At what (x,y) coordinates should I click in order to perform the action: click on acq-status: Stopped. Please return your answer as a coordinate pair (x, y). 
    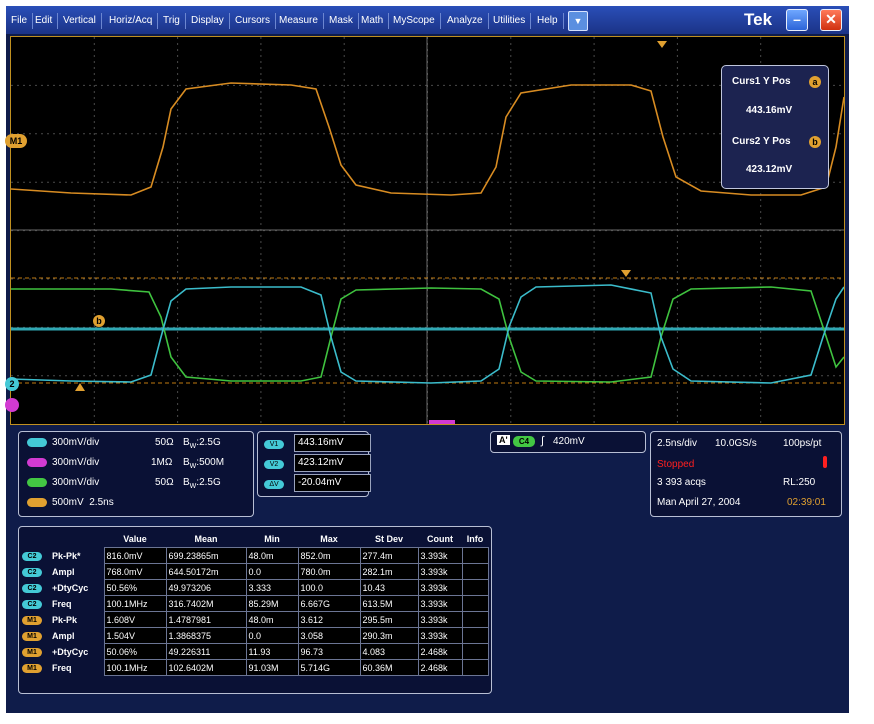
    Looking at the image, I should click on (676, 464).